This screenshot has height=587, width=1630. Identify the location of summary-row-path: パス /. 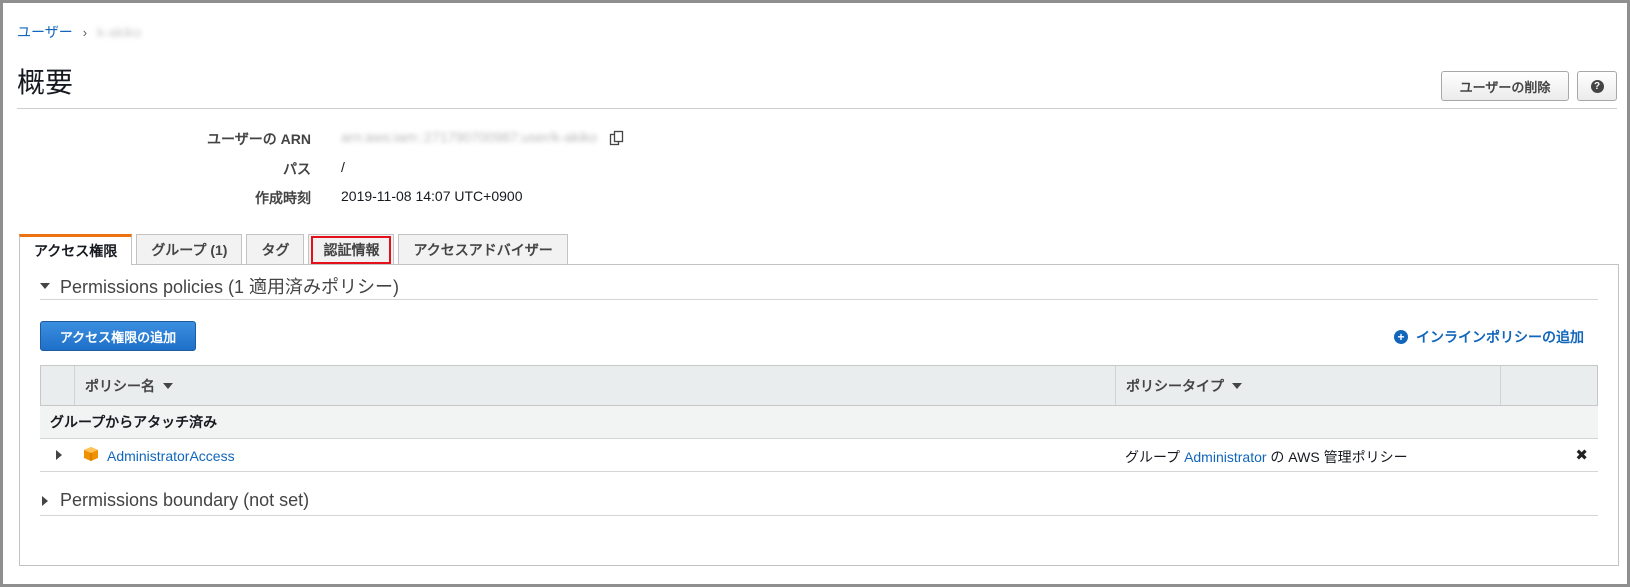
(353, 169).